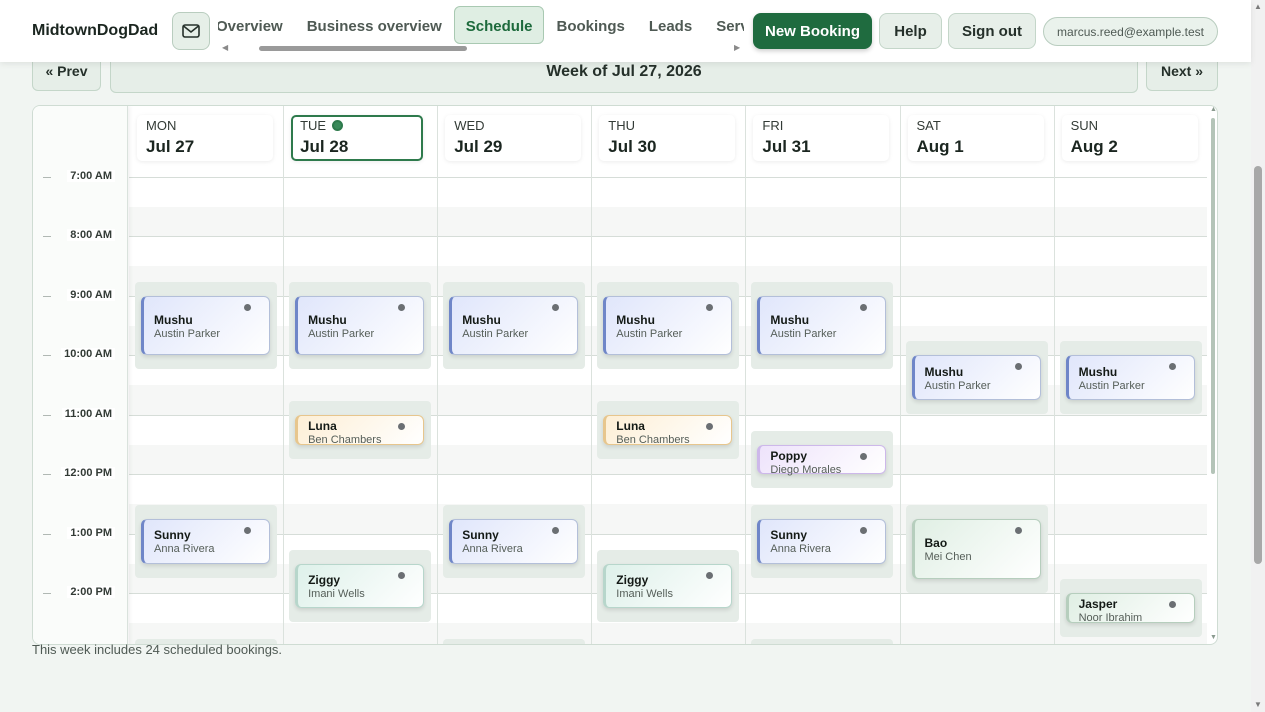 This screenshot has width=1265, height=712. I want to click on nav-scrollbar: ◀ ▶, so click(482, 48).